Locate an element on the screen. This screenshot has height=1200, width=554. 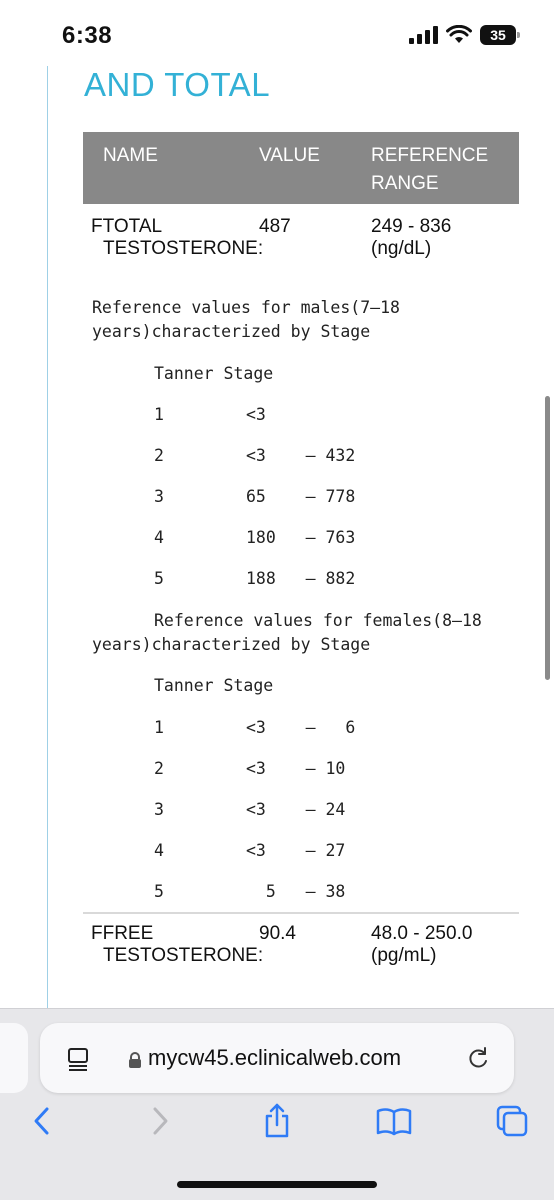
reload-icon is located at coordinates (478, 1058).